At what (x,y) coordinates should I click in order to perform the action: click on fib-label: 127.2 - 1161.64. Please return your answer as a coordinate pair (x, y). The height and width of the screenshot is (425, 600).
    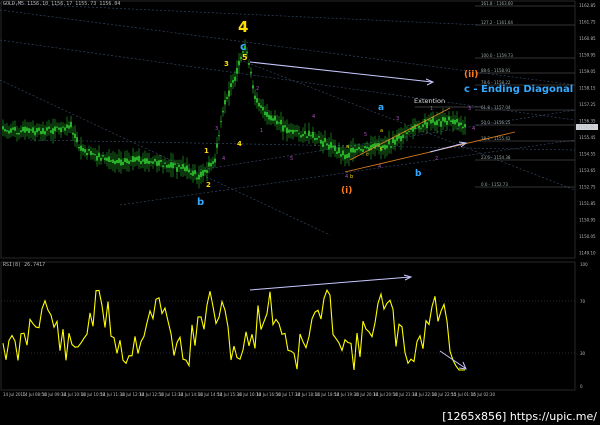
    Looking at the image, I should click on (497, 22).